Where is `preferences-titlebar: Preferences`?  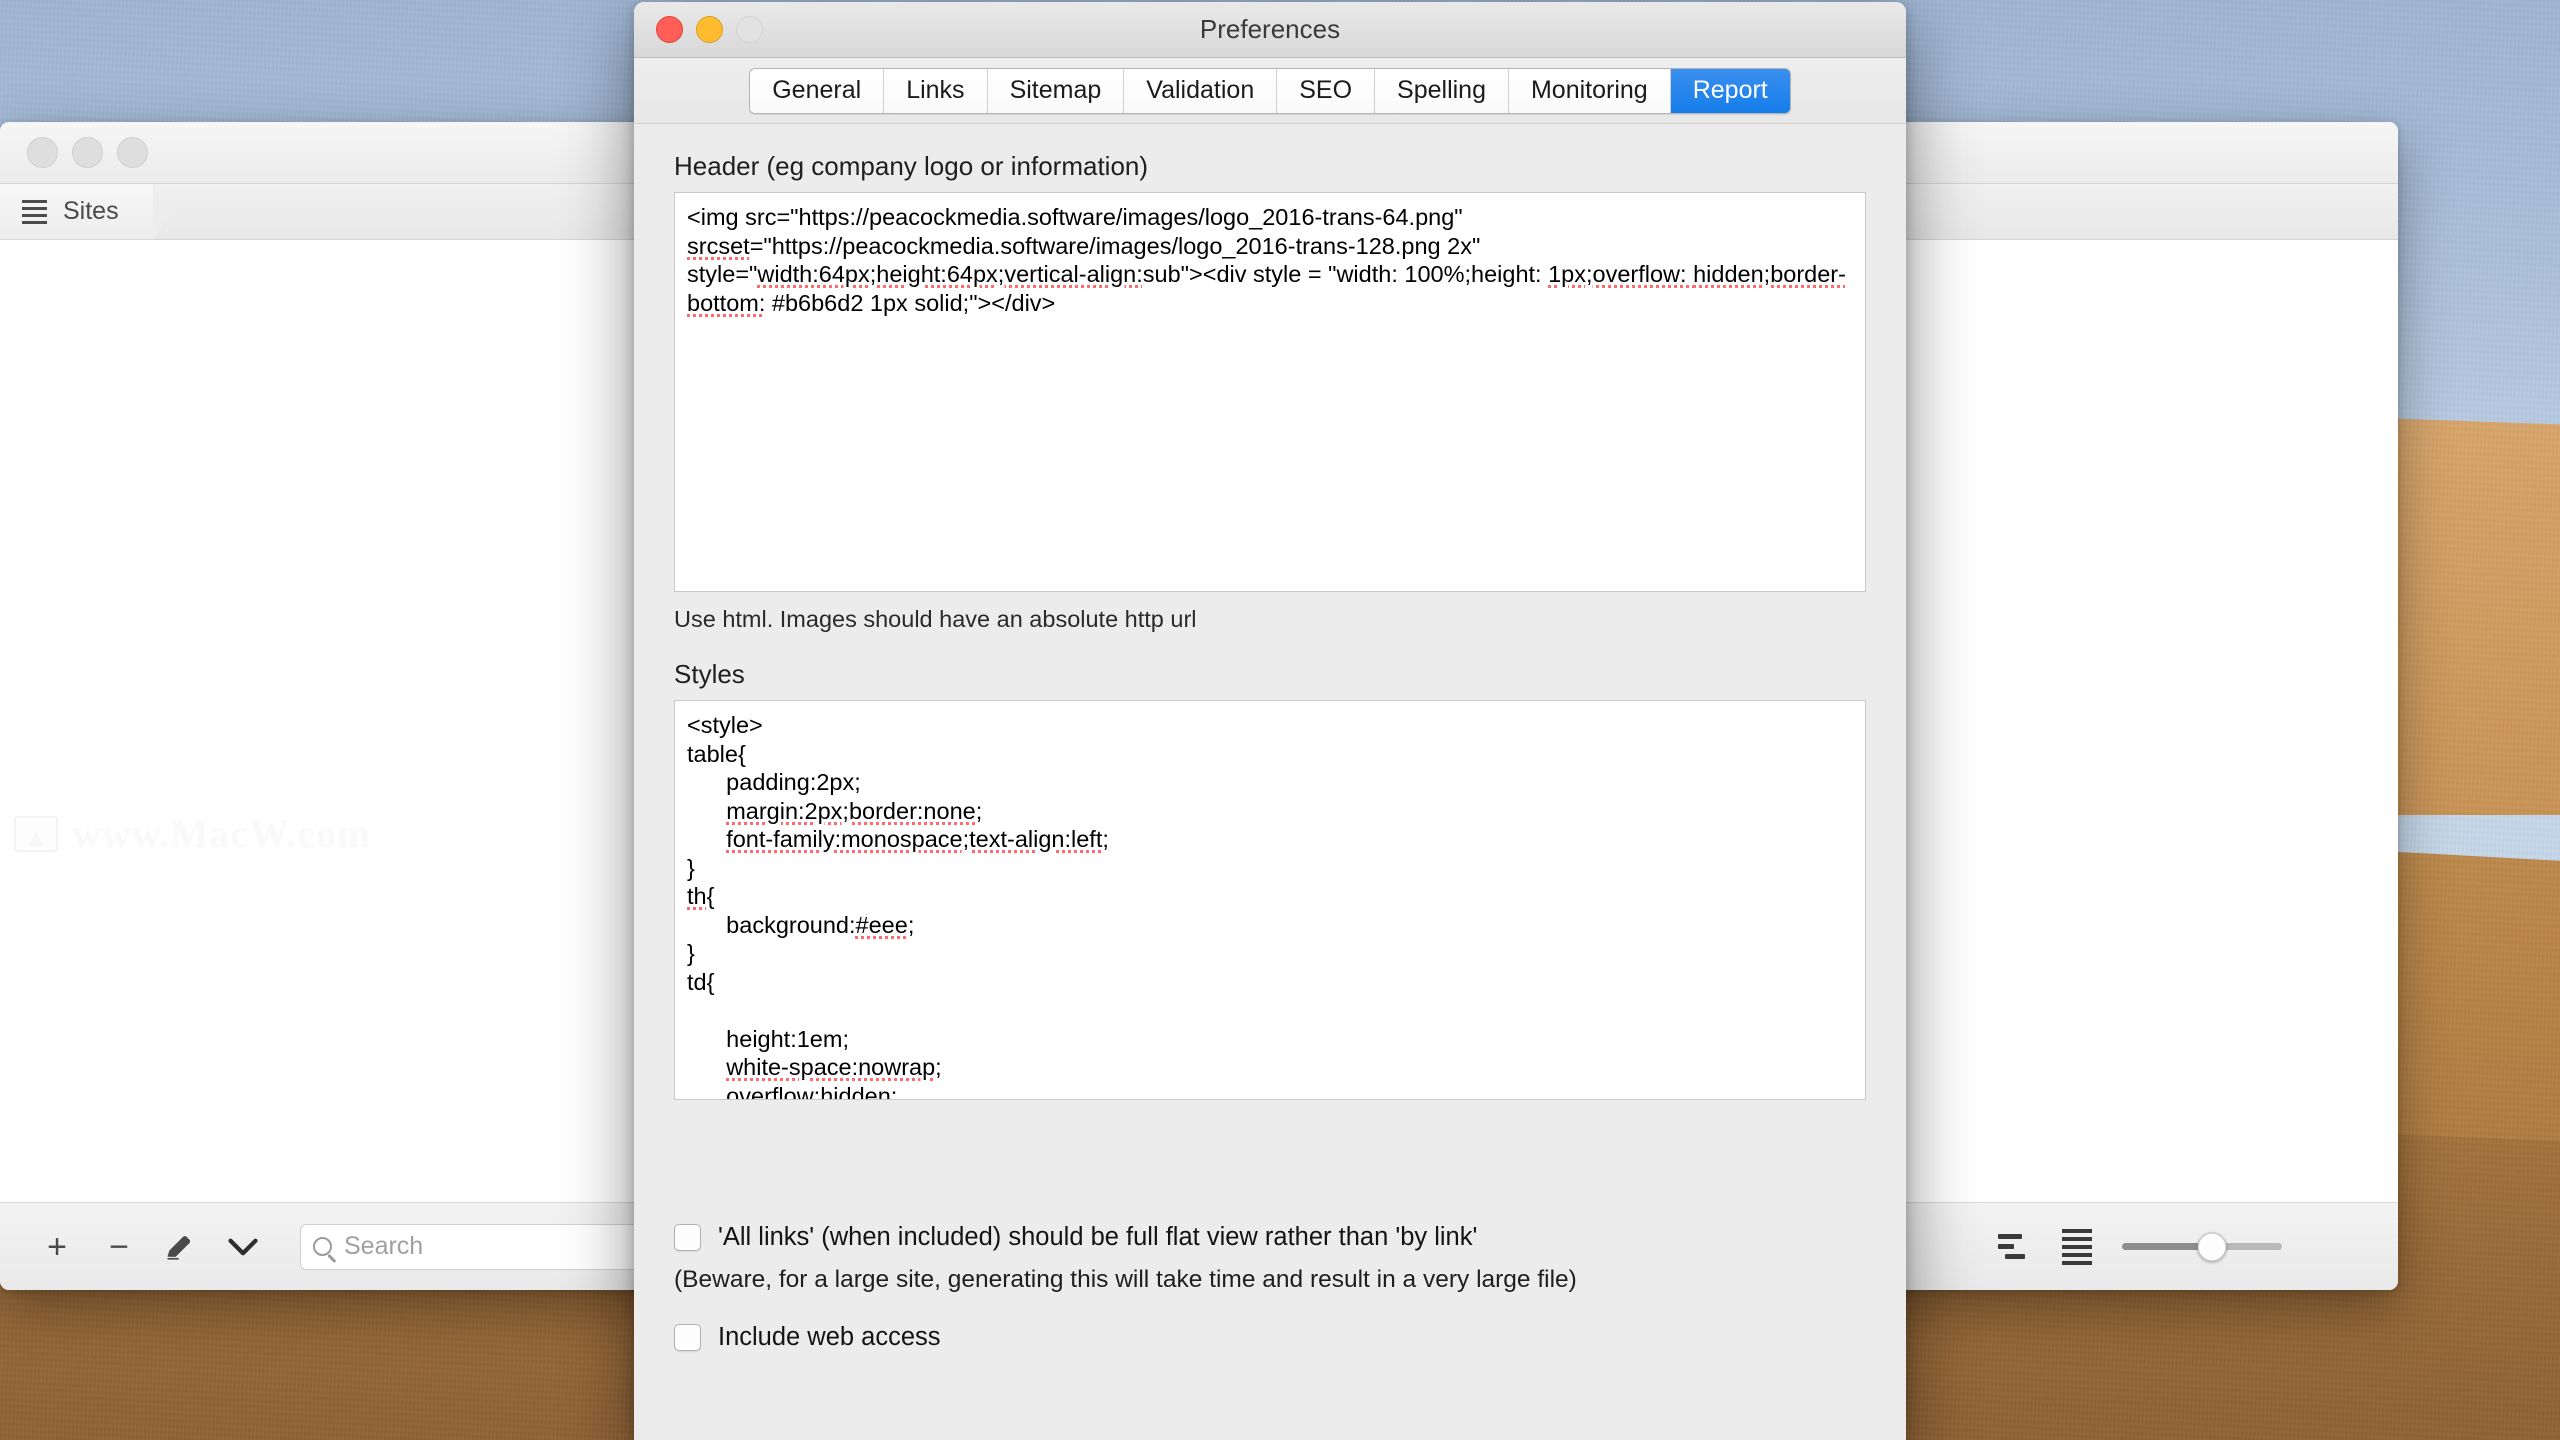 preferences-titlebar: Preferences is located at coordinates (1270, 30).